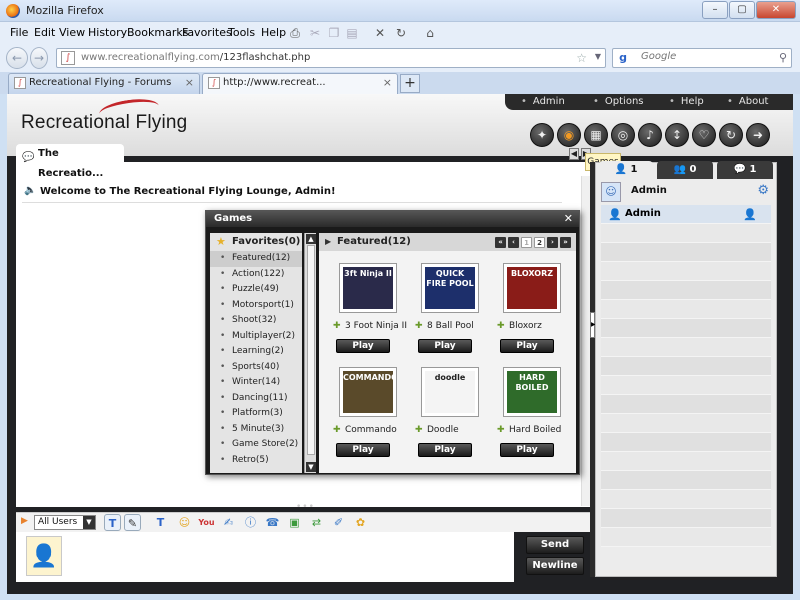  I want to click on search-icon: ⚲, so click(783, 57).